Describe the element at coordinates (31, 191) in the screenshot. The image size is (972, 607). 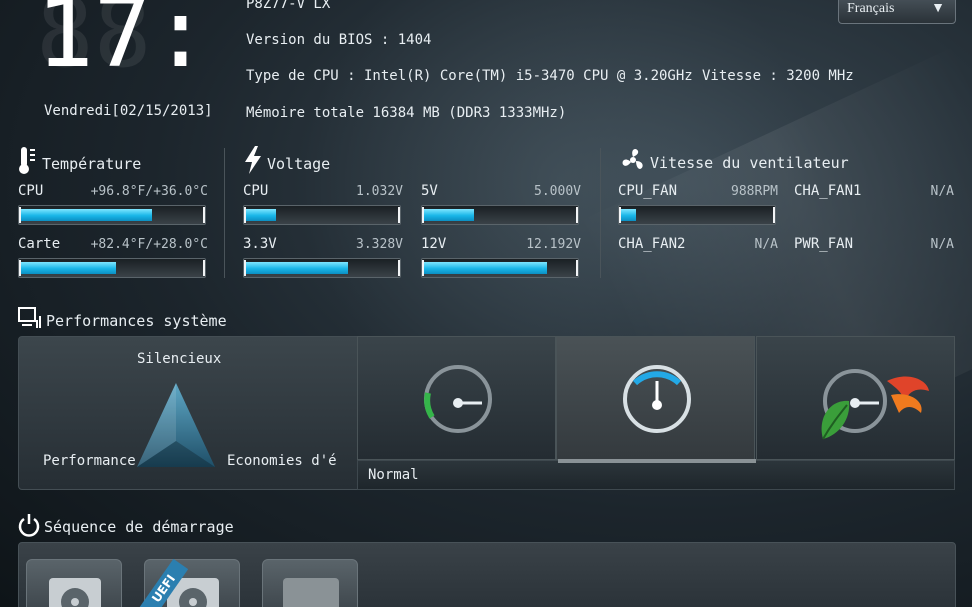
I see `temp-cpu-label: CPU` at that location.